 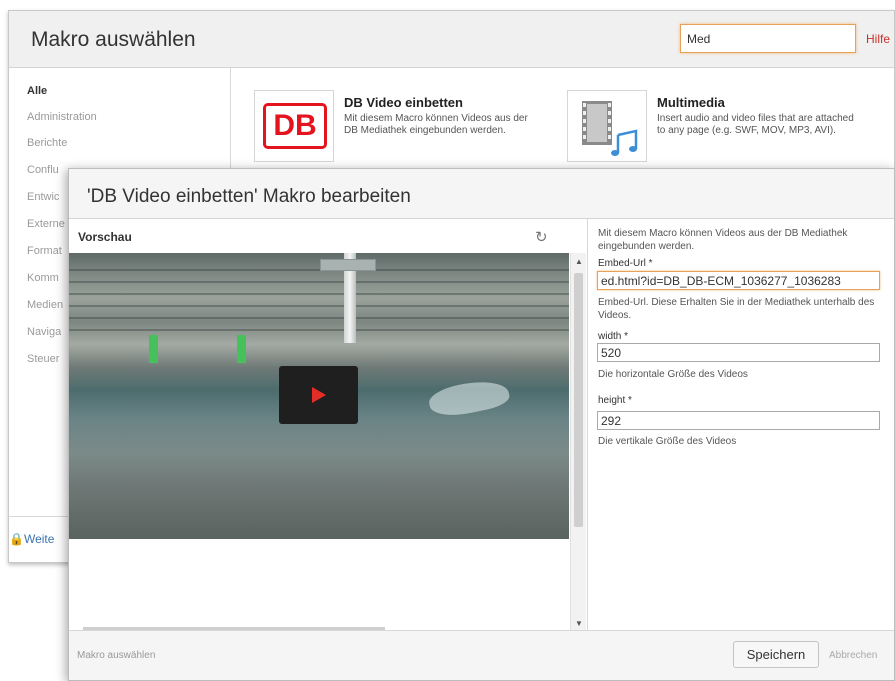 I want to click on category-alle: Alle, so click(x=37, y=91).